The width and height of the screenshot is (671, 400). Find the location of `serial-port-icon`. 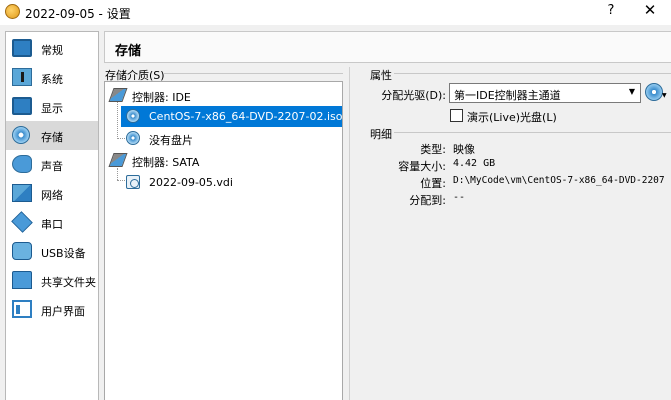

serial-port-icon is located at coordinates (22, 222).